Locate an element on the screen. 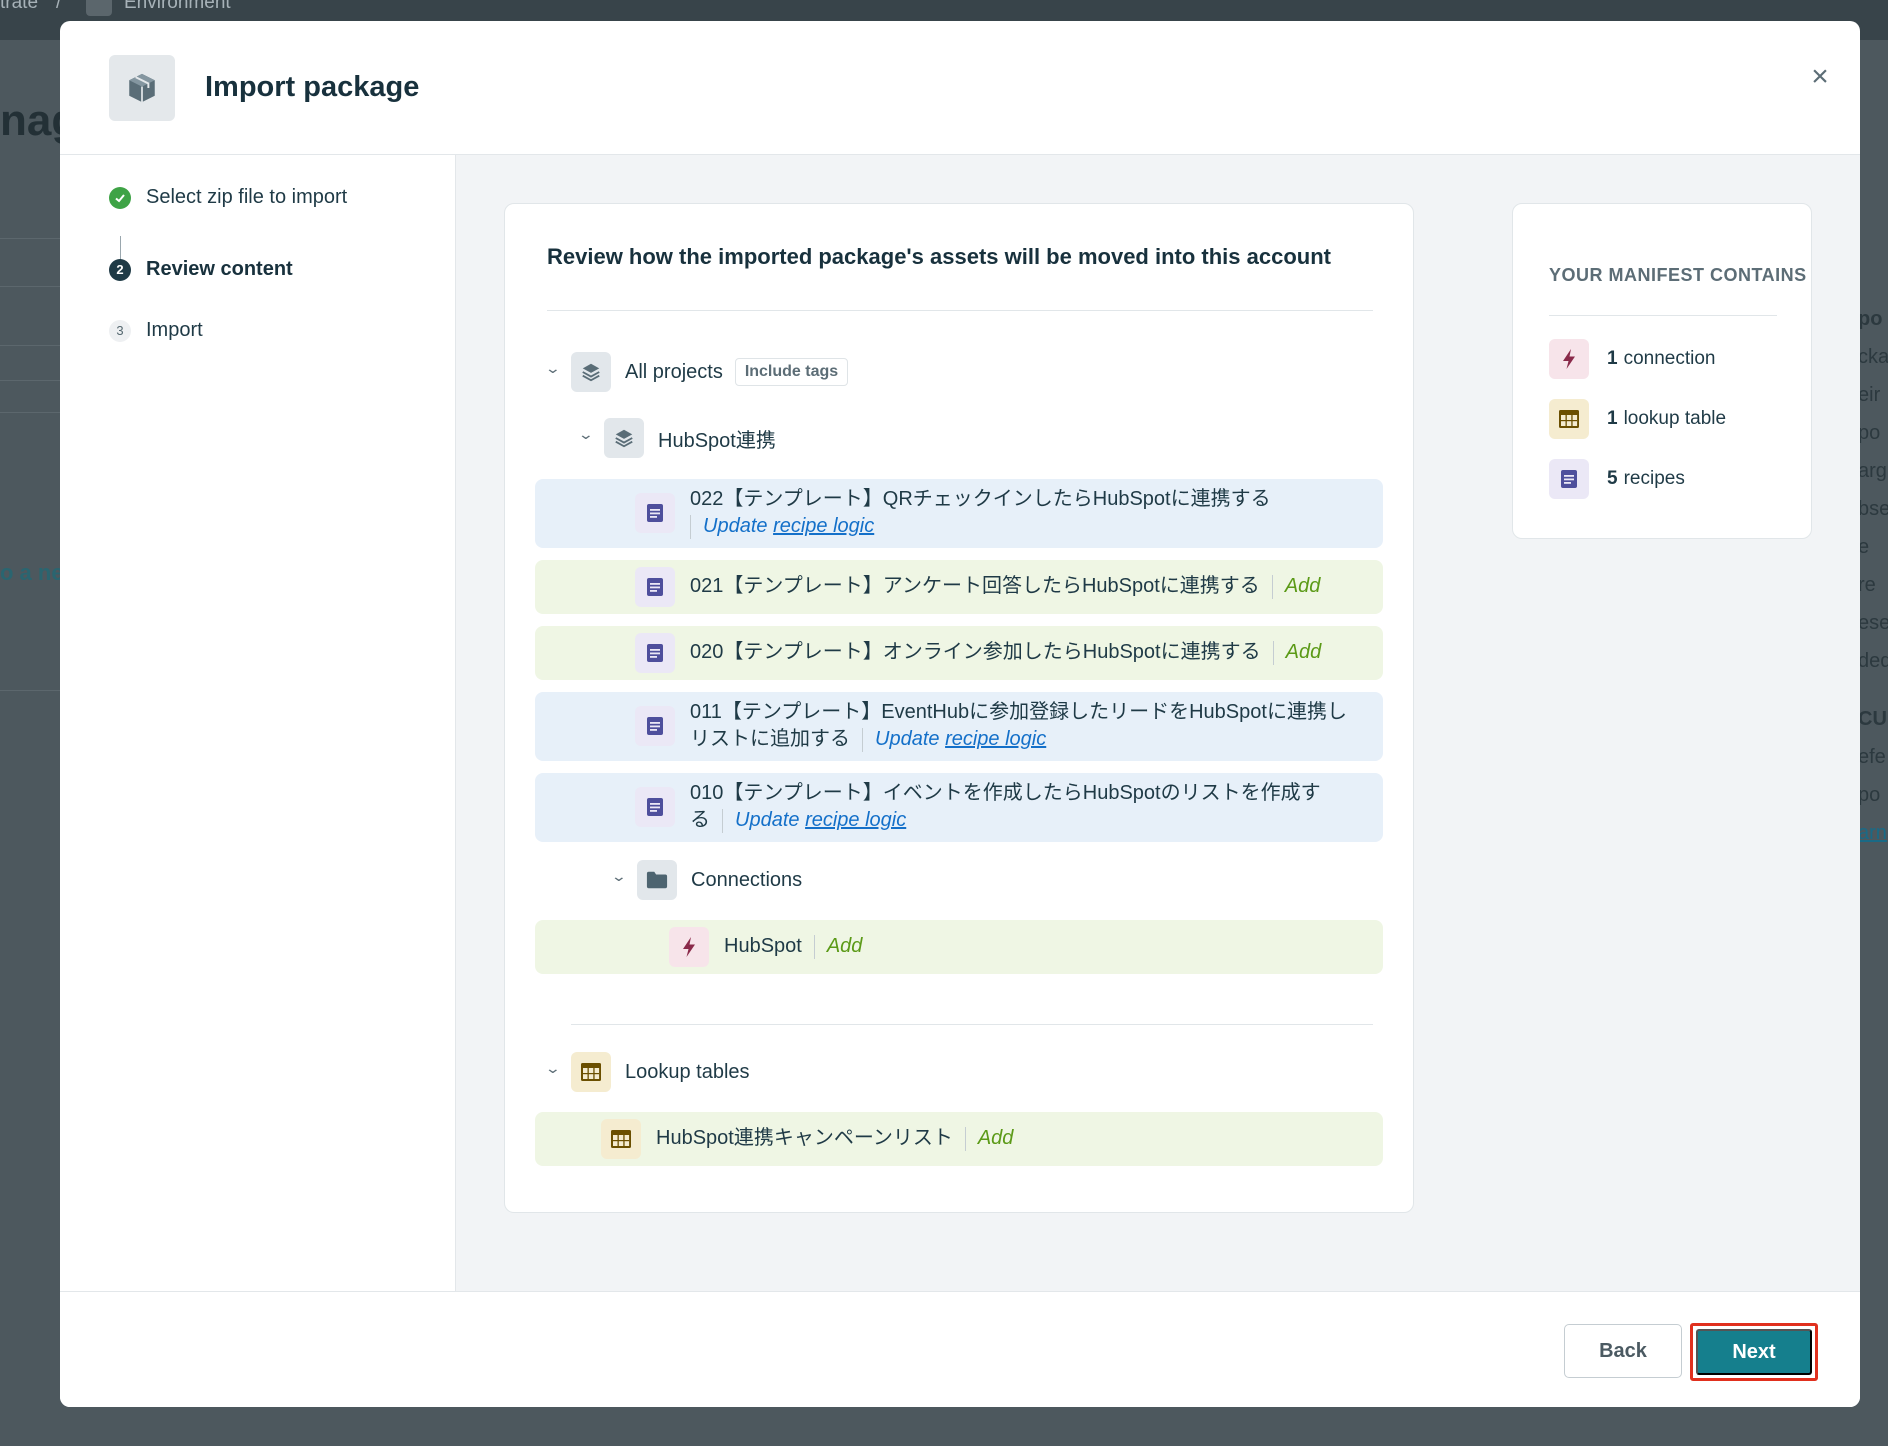 The image size is (1888, 1446). recipe-row: 020【テンプレート】オンライン参加したらHubSpotに連携する Add is located at coordinates (959, 653).